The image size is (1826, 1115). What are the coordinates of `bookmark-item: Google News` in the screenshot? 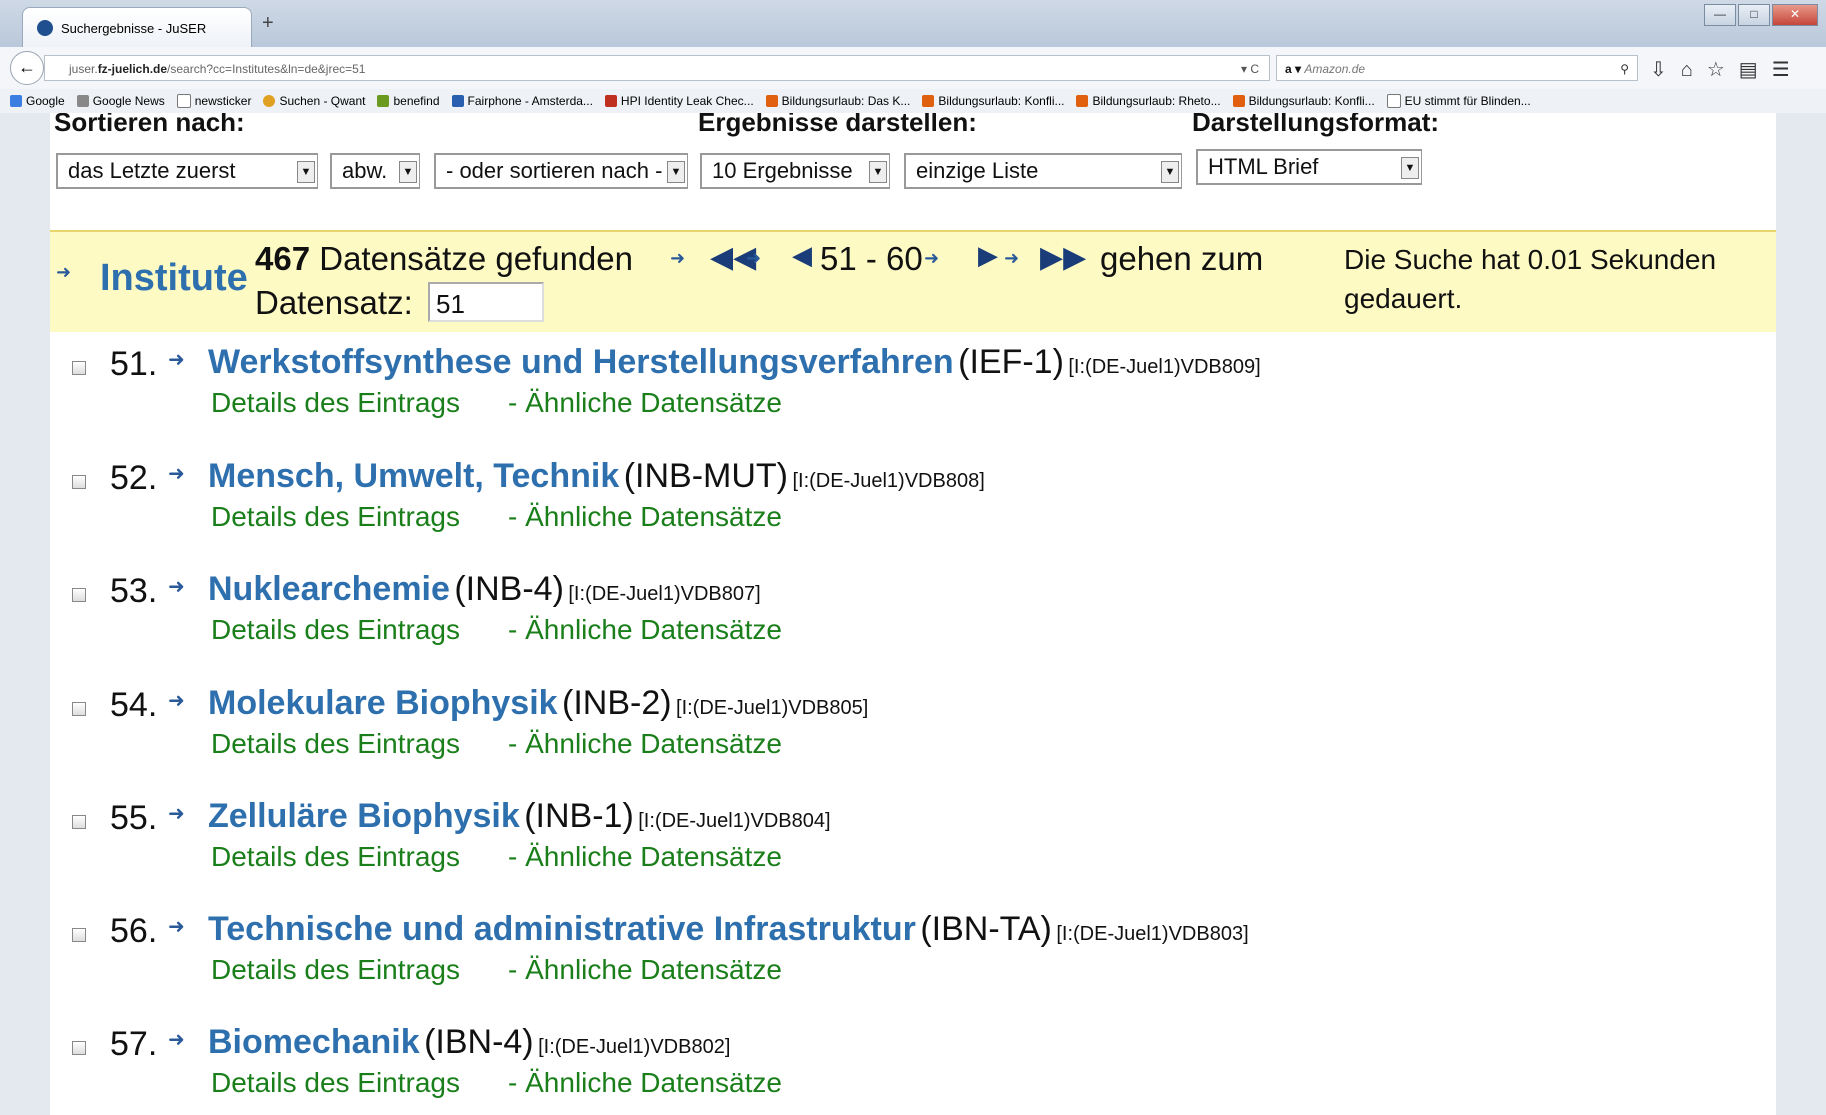 It's located at (120, 101).